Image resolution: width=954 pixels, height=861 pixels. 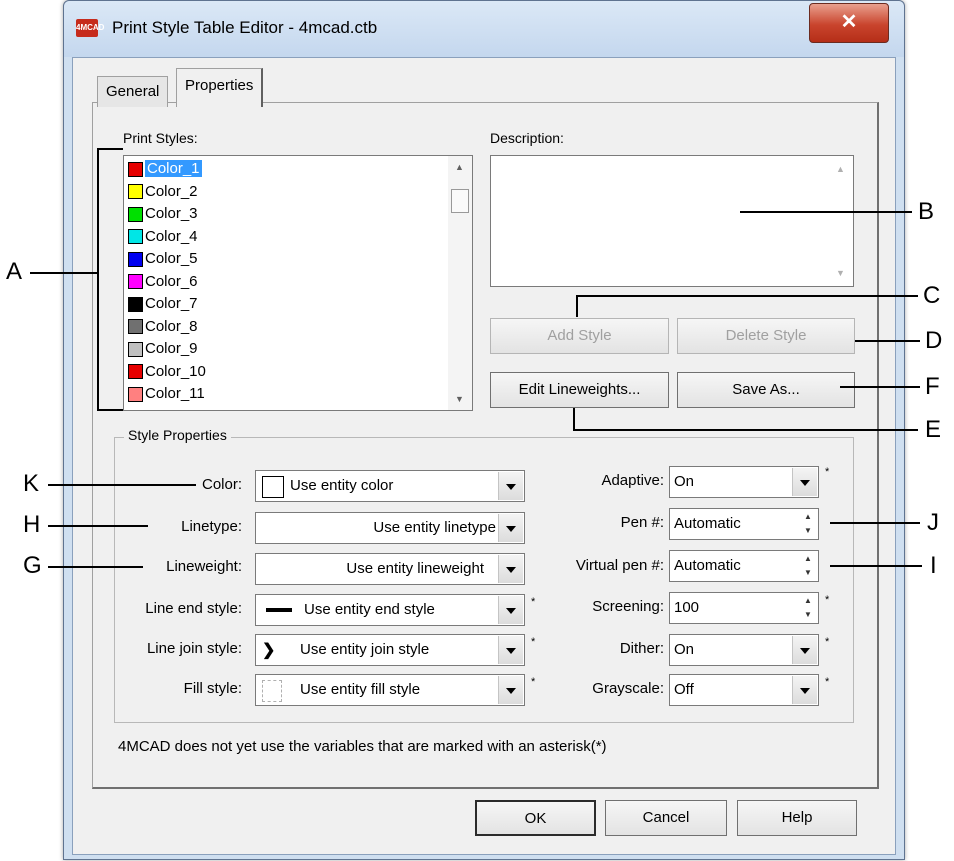 I want to click on list-item: Color_10, so click(x=167, y=372).